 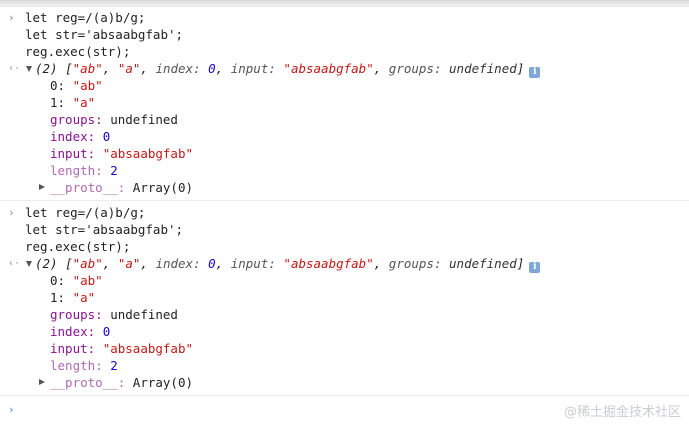 What do you see at coordinates (87, 68) in the screenshot?
I see `summary-token: "ab"` at bounding box center [87, 68].